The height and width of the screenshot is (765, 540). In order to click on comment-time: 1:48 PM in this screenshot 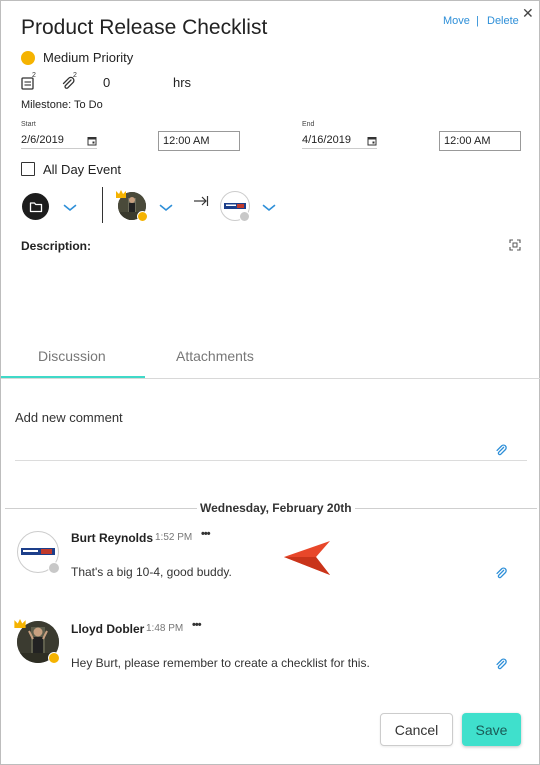, I will do `click(165, 628)`.